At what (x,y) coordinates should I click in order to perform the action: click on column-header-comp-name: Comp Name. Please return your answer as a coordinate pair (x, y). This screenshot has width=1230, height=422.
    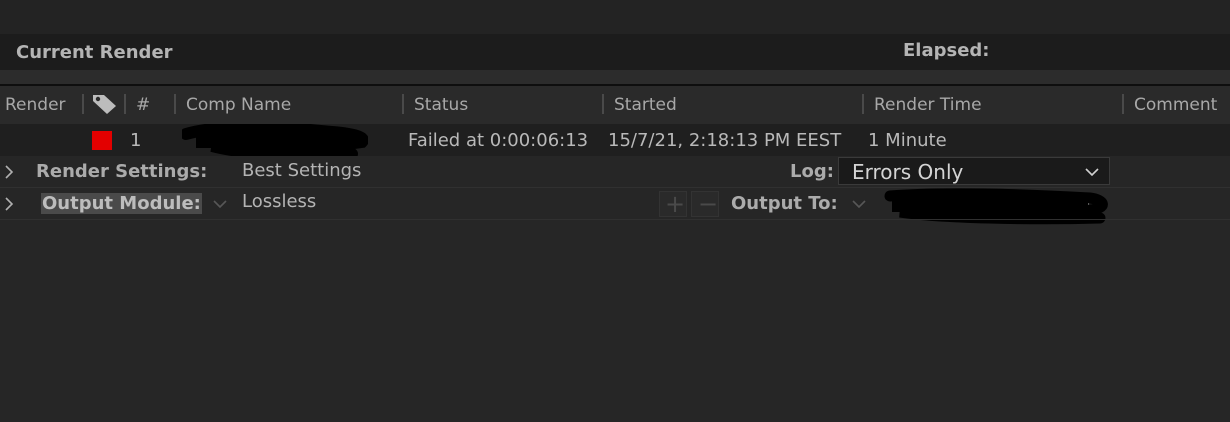
    Looking at the image, I should click on (238, 105).